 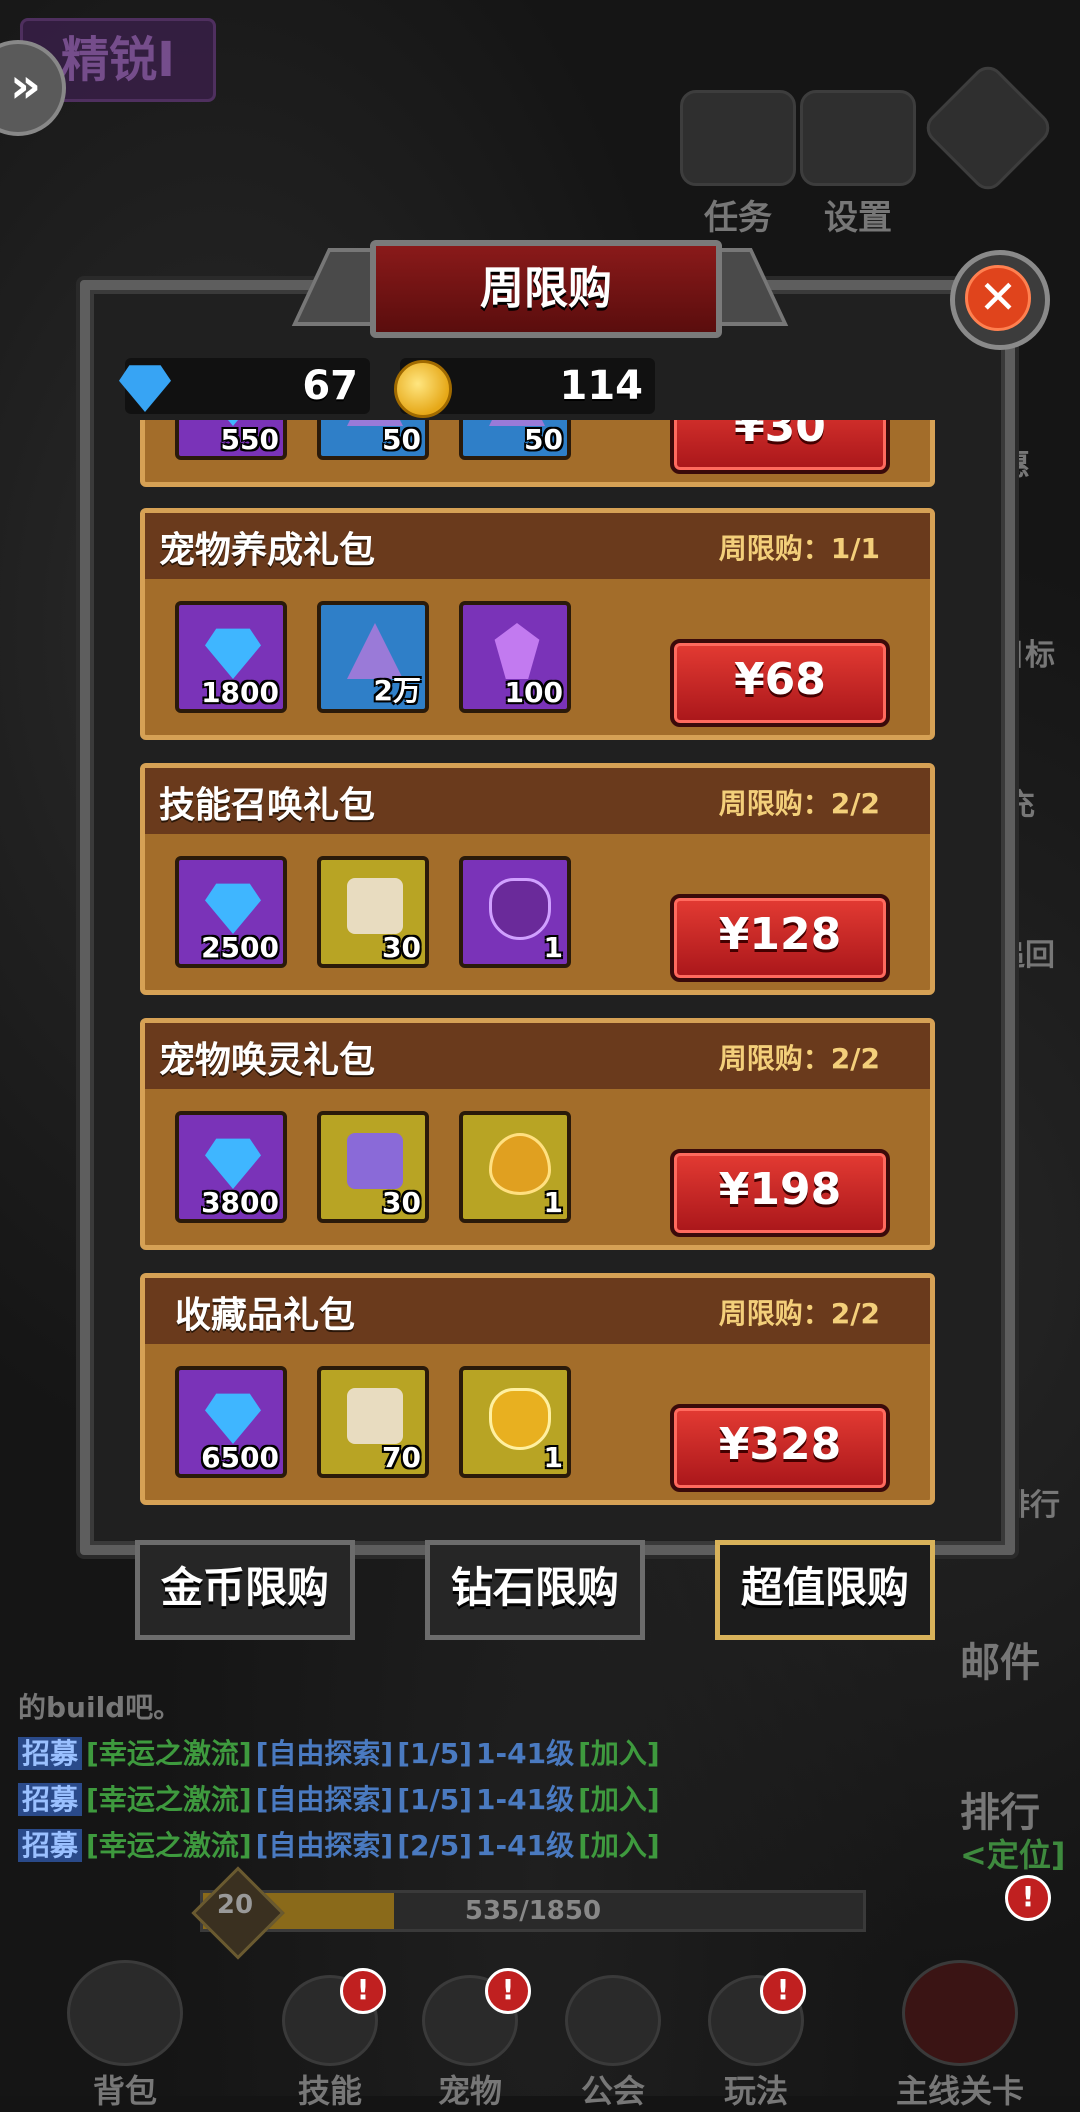 I want to click on demon-portal-icon, so click(x=960, y=2013).